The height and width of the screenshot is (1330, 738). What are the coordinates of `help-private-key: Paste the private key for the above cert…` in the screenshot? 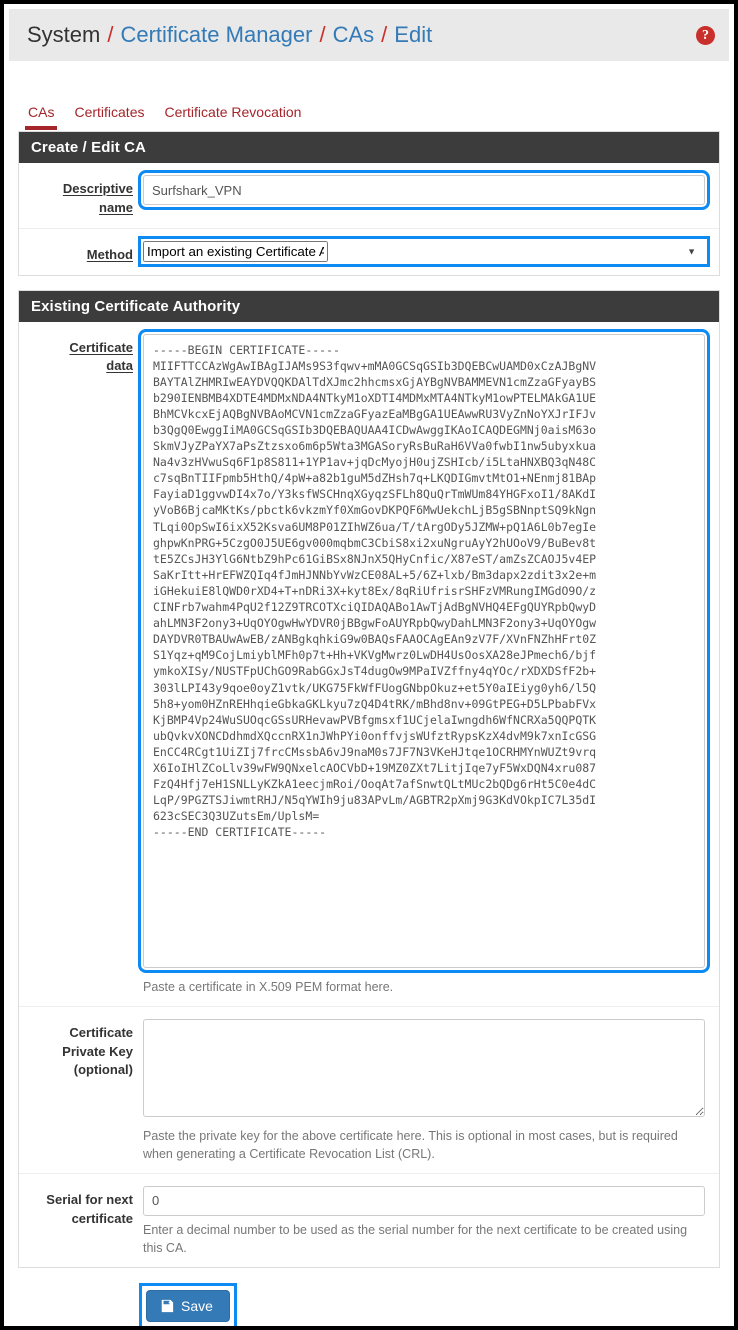 It's located at (410, 1144).